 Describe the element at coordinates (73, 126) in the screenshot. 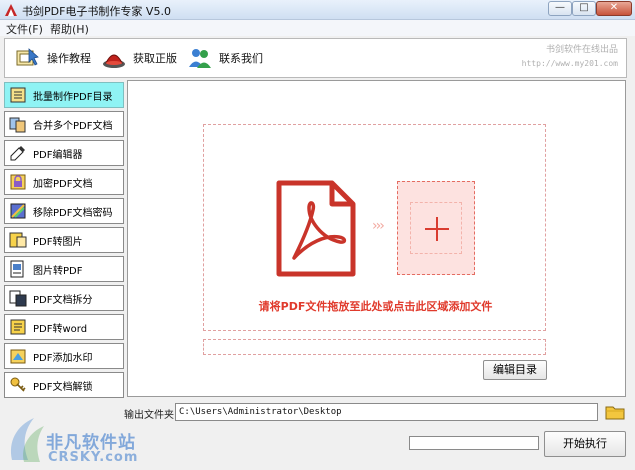

I see `sidebar-item-label: 合并多个PDF文档` at that location.